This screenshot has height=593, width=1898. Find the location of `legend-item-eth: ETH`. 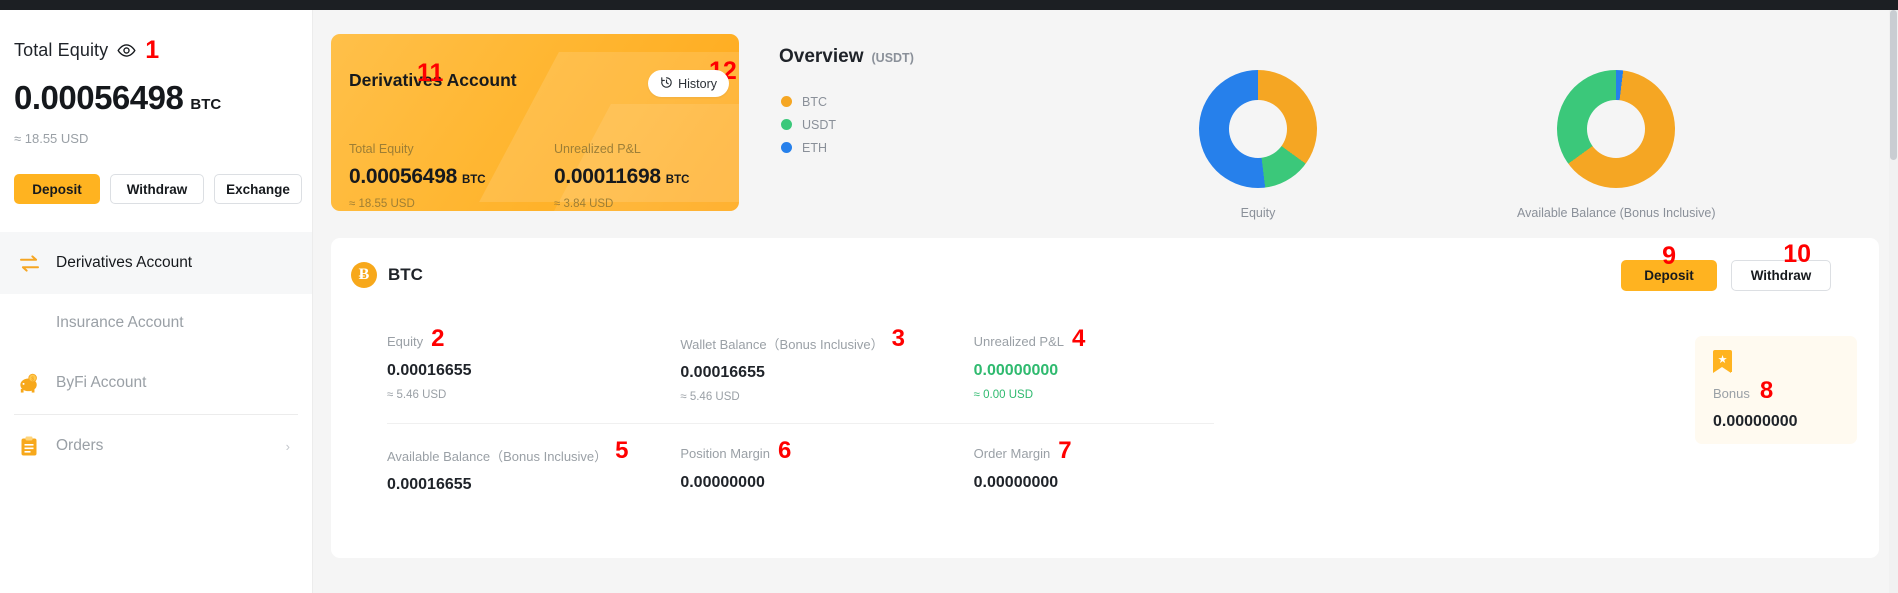

legend-item-eth: ETH is located at coordinates (808, 147).